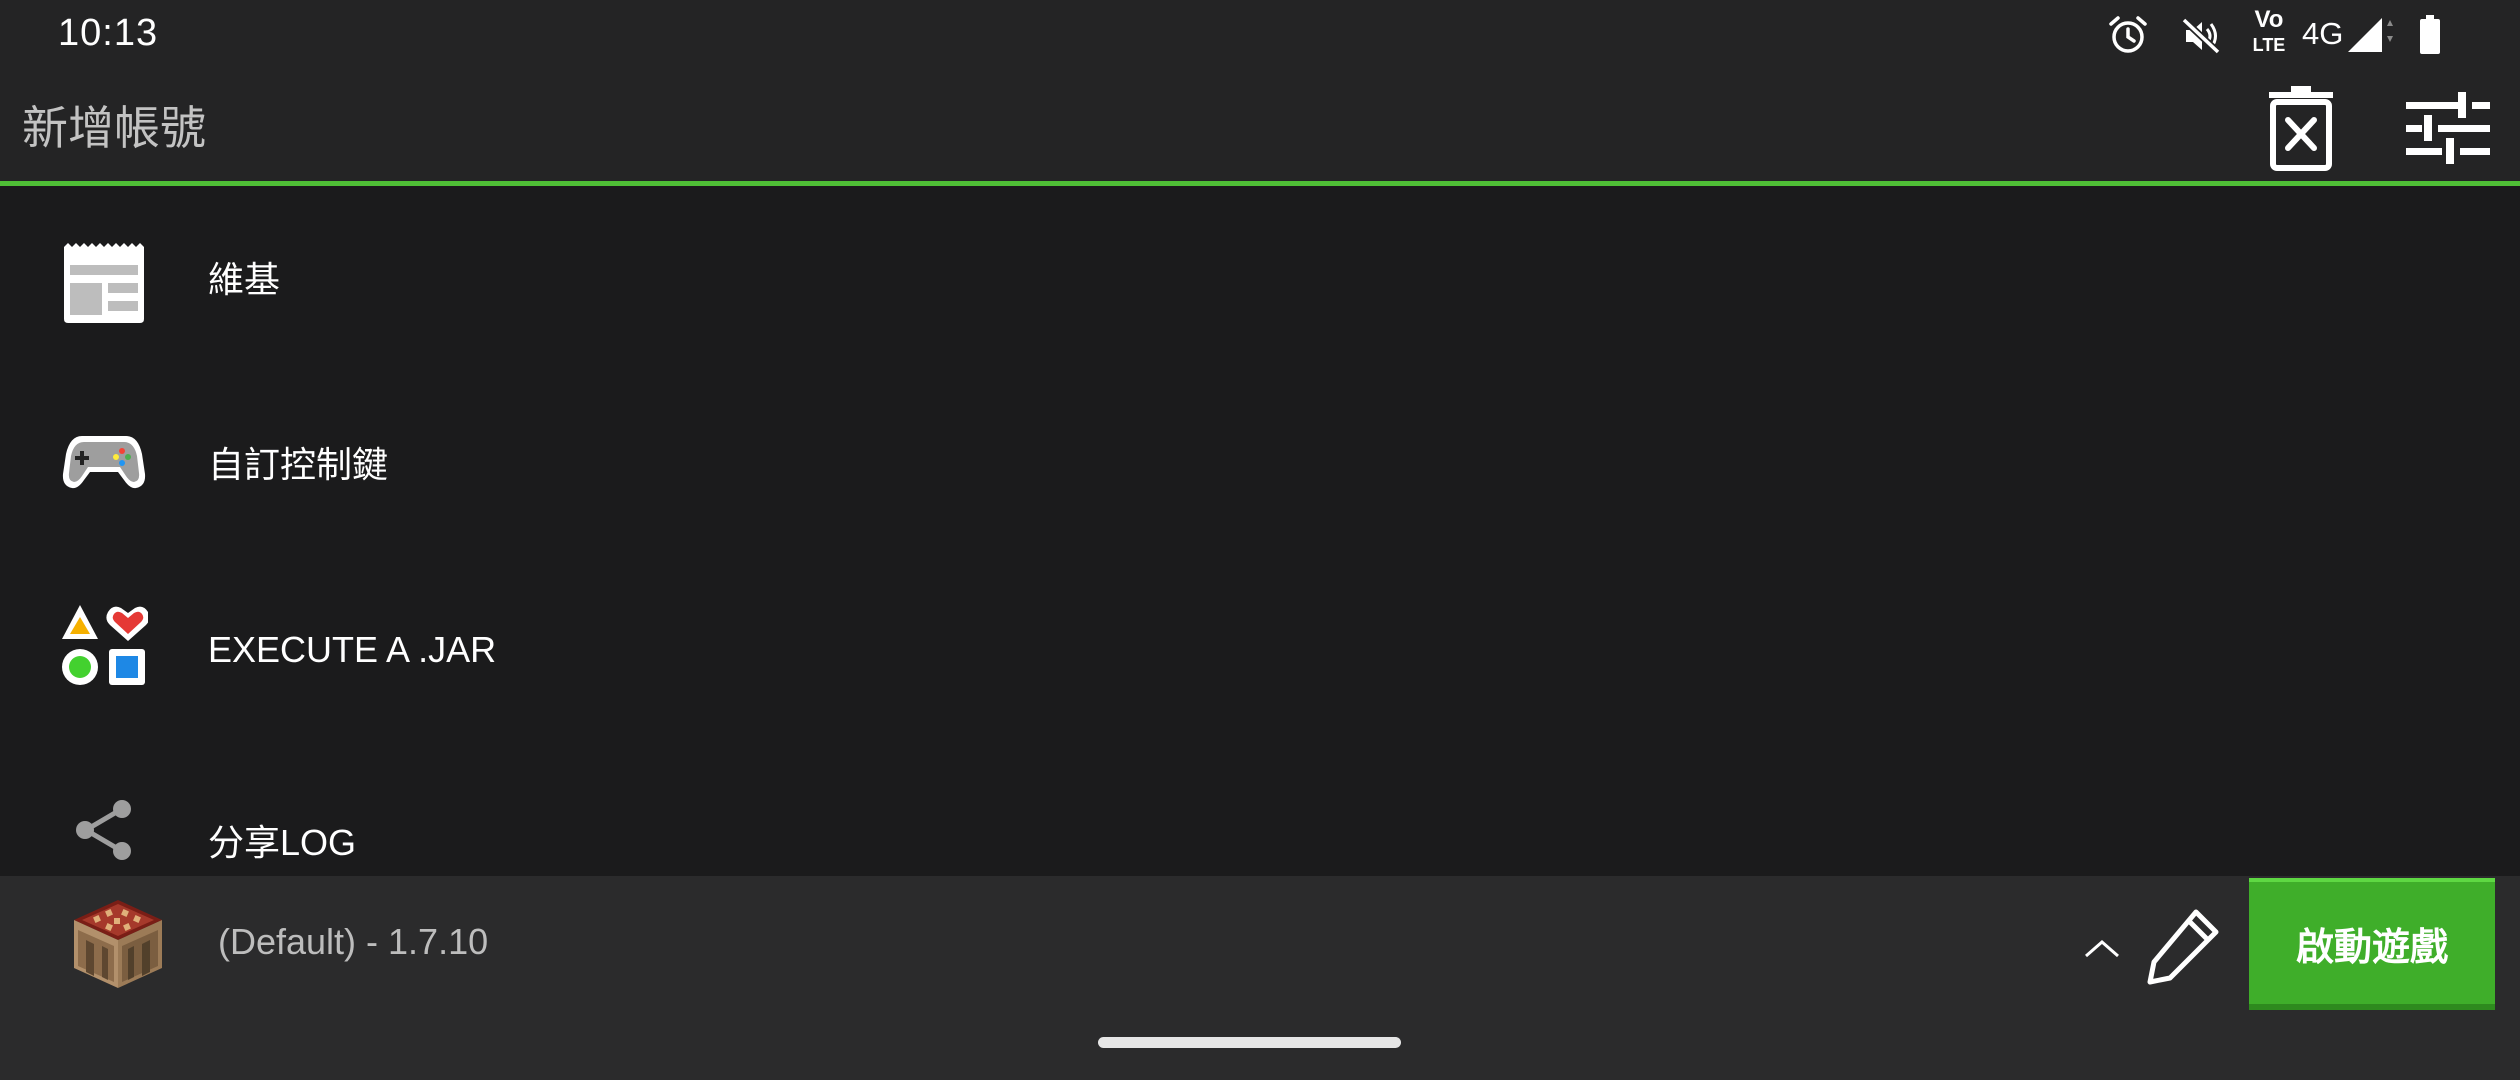  Describe the element at coordinates (108, 33) in the screenshot. I see `status-time: 10:13` at that location.